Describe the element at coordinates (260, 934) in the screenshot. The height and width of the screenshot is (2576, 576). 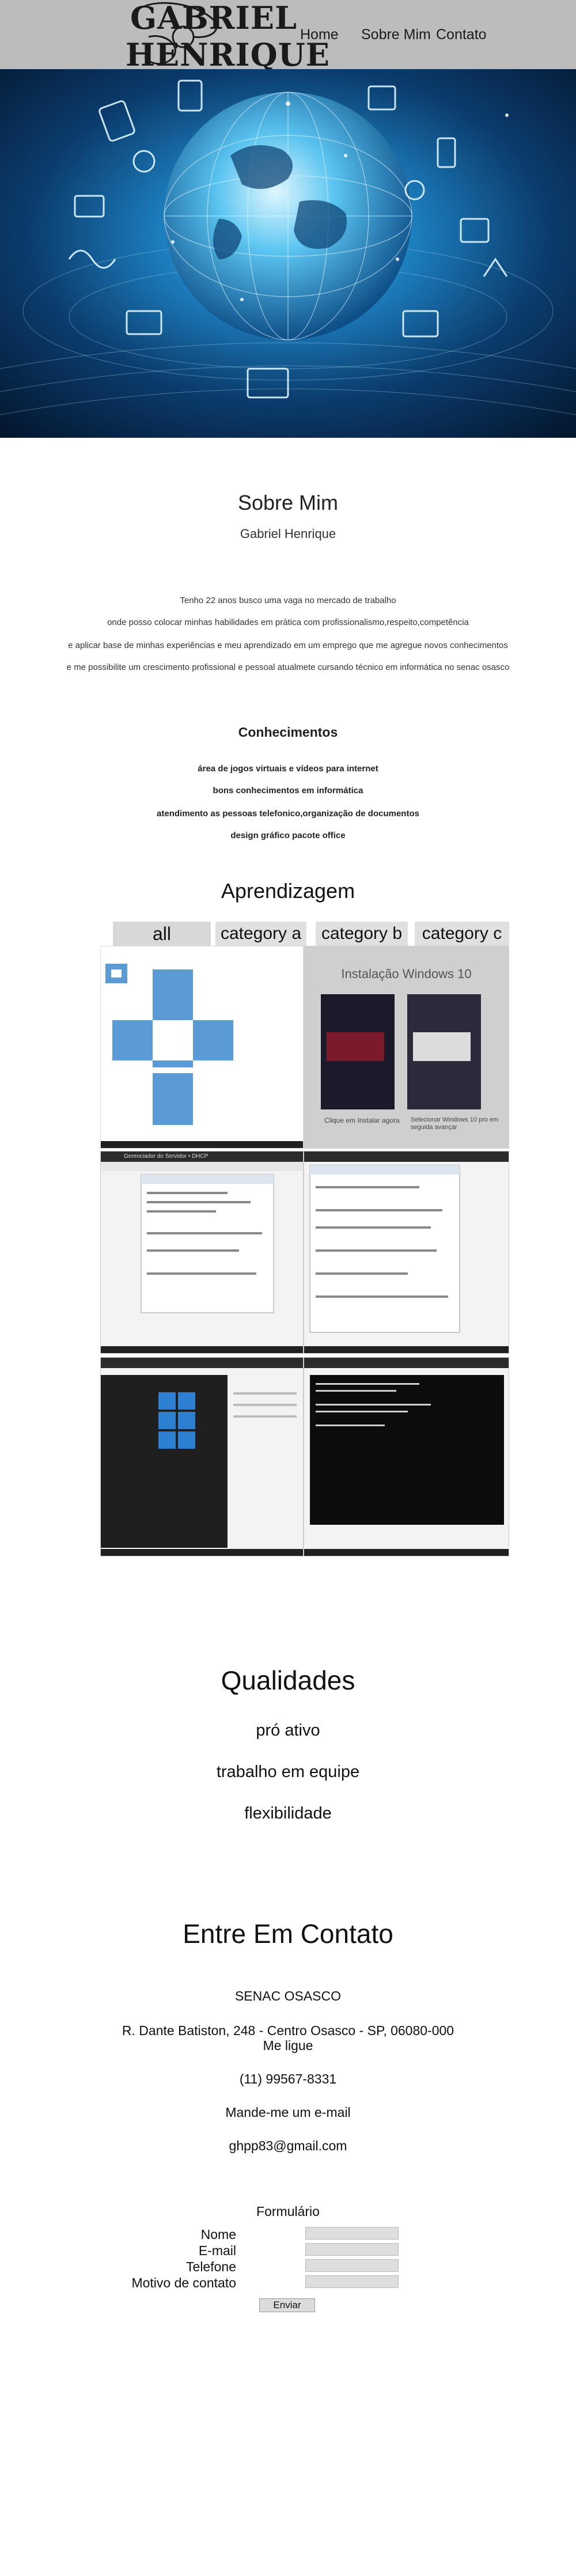
I see `tab-category-a: category a` at that location.